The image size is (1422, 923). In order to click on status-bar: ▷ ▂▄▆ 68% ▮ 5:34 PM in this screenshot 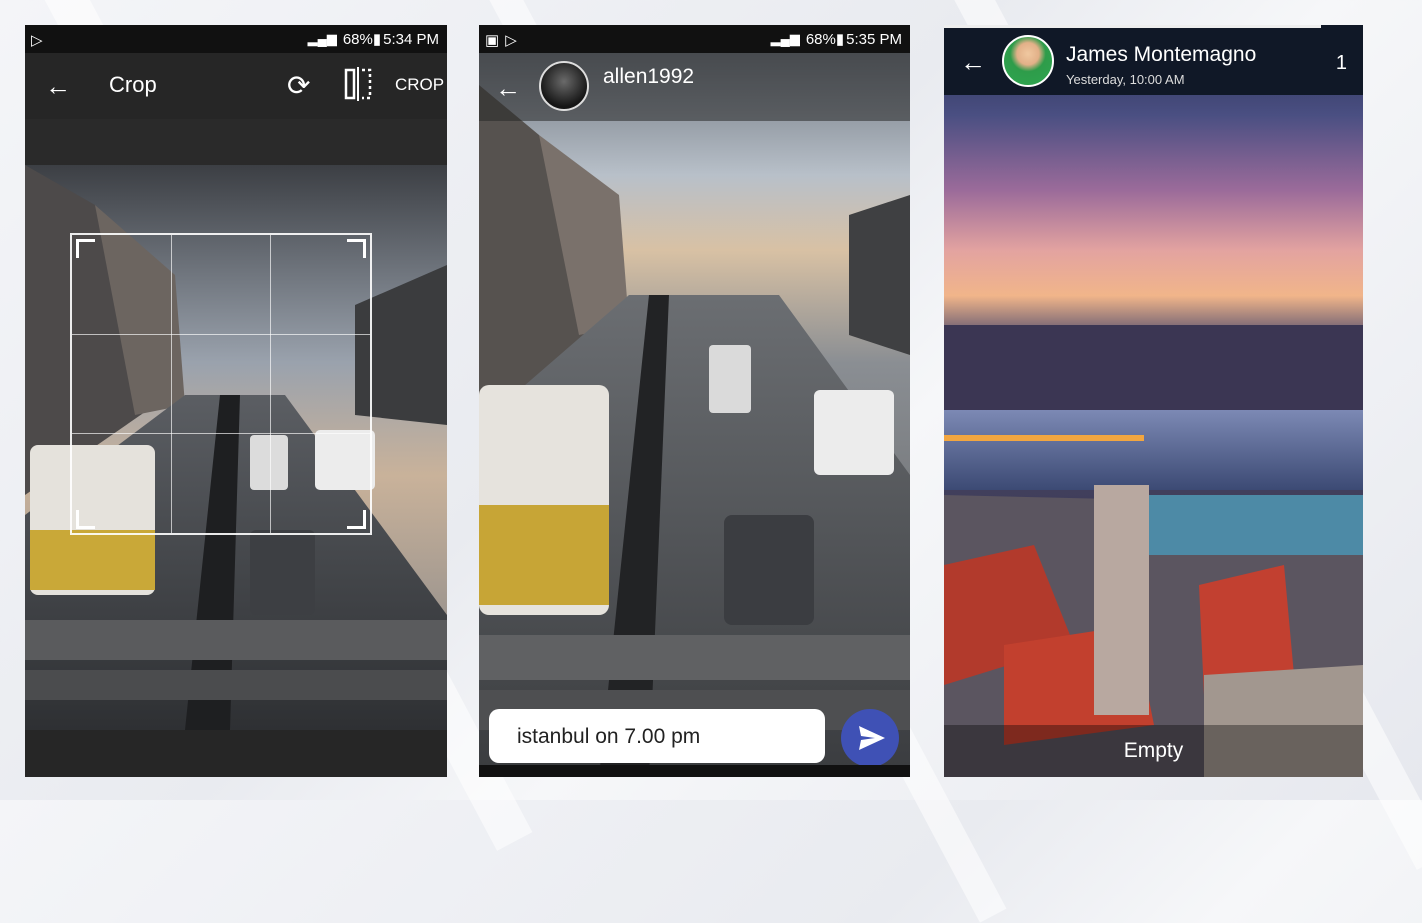, I will do `click(236, 39)`.